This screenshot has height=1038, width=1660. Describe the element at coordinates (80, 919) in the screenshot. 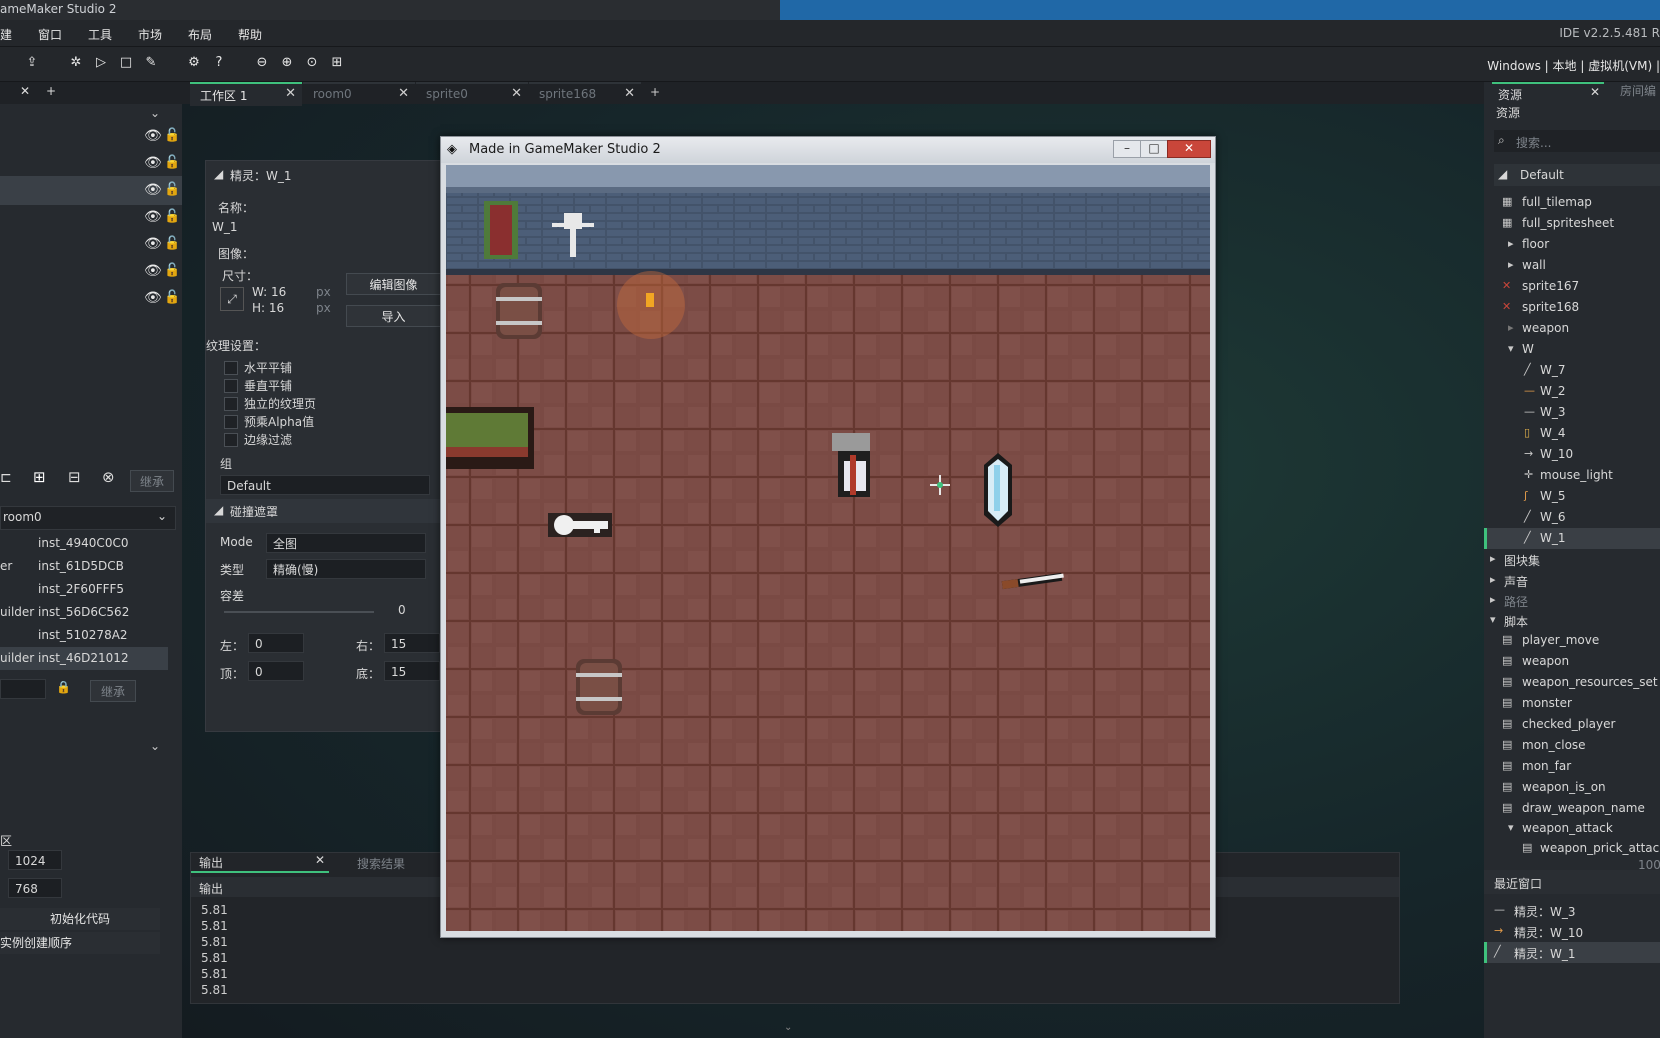

I see `init-code-button: 初始化代码` at that location.